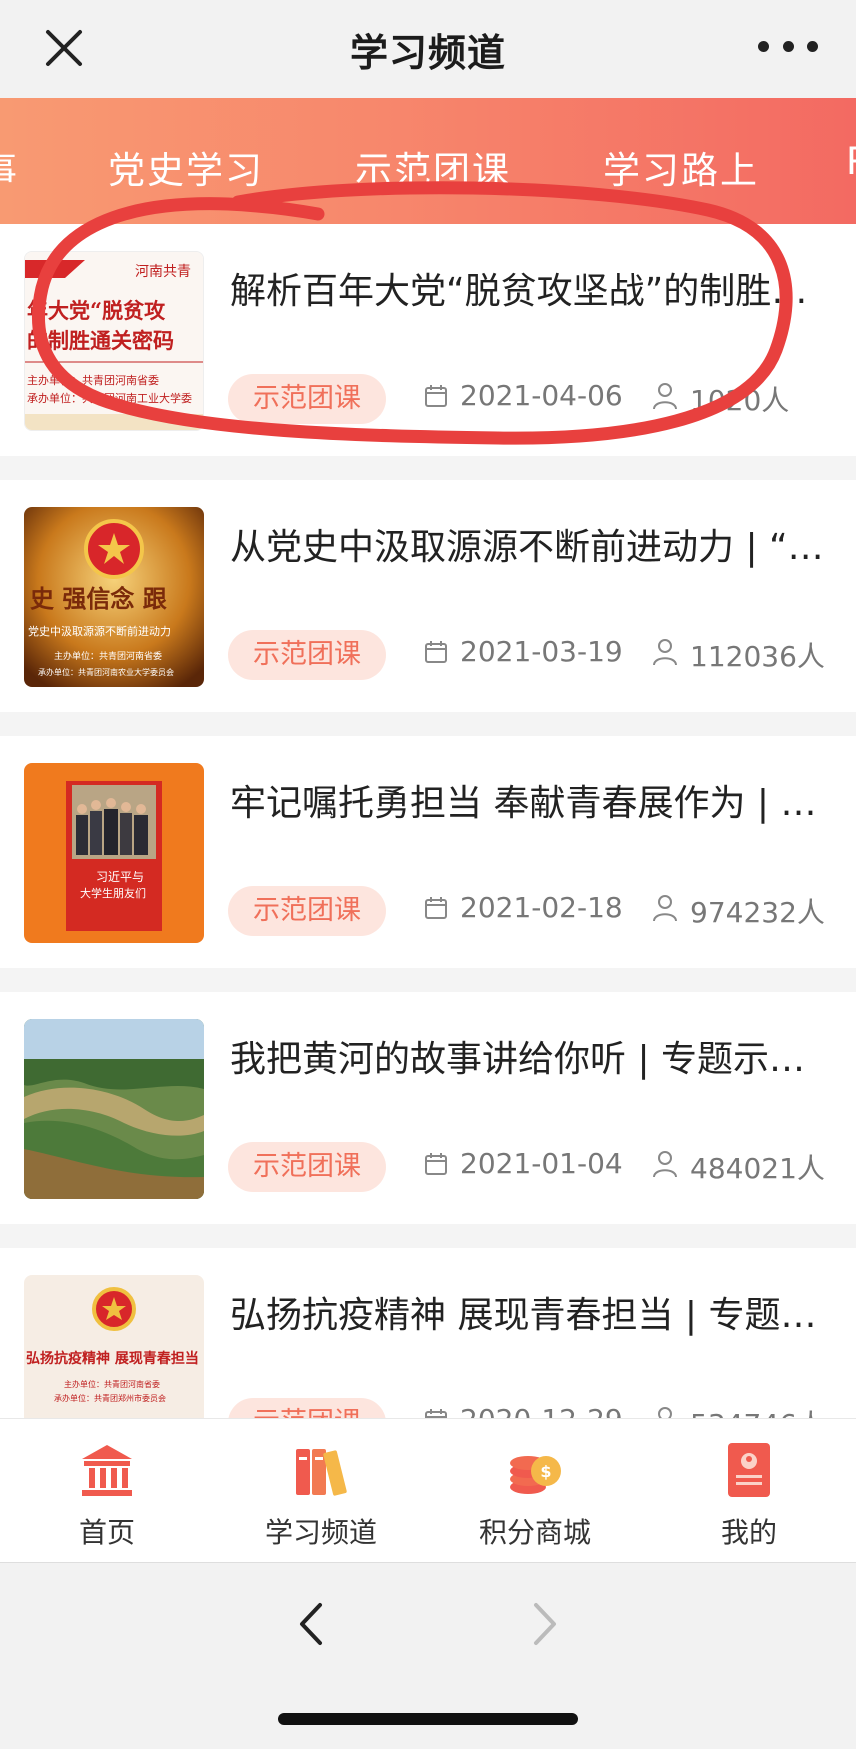  What do you see at coordinates (541, 907) in the screenshot?
I see `publish-date: 2021-02-18` at bounding box center [541, 907].